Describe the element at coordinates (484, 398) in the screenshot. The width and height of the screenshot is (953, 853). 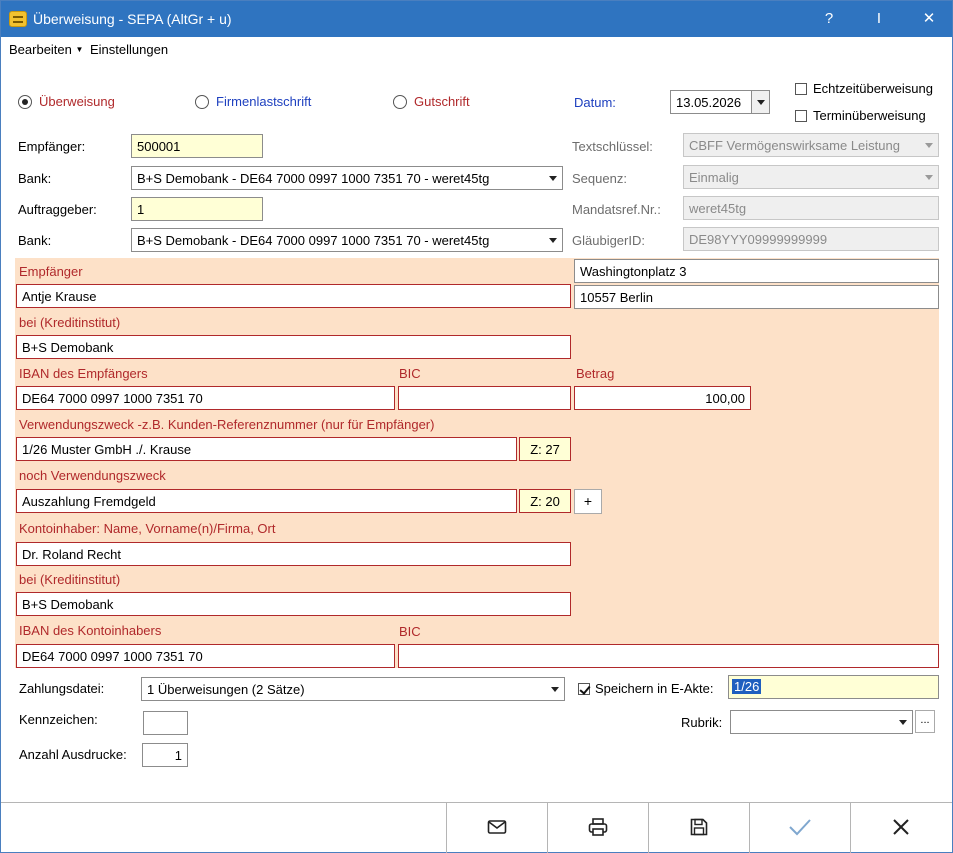
I see `bic-input` at that location.